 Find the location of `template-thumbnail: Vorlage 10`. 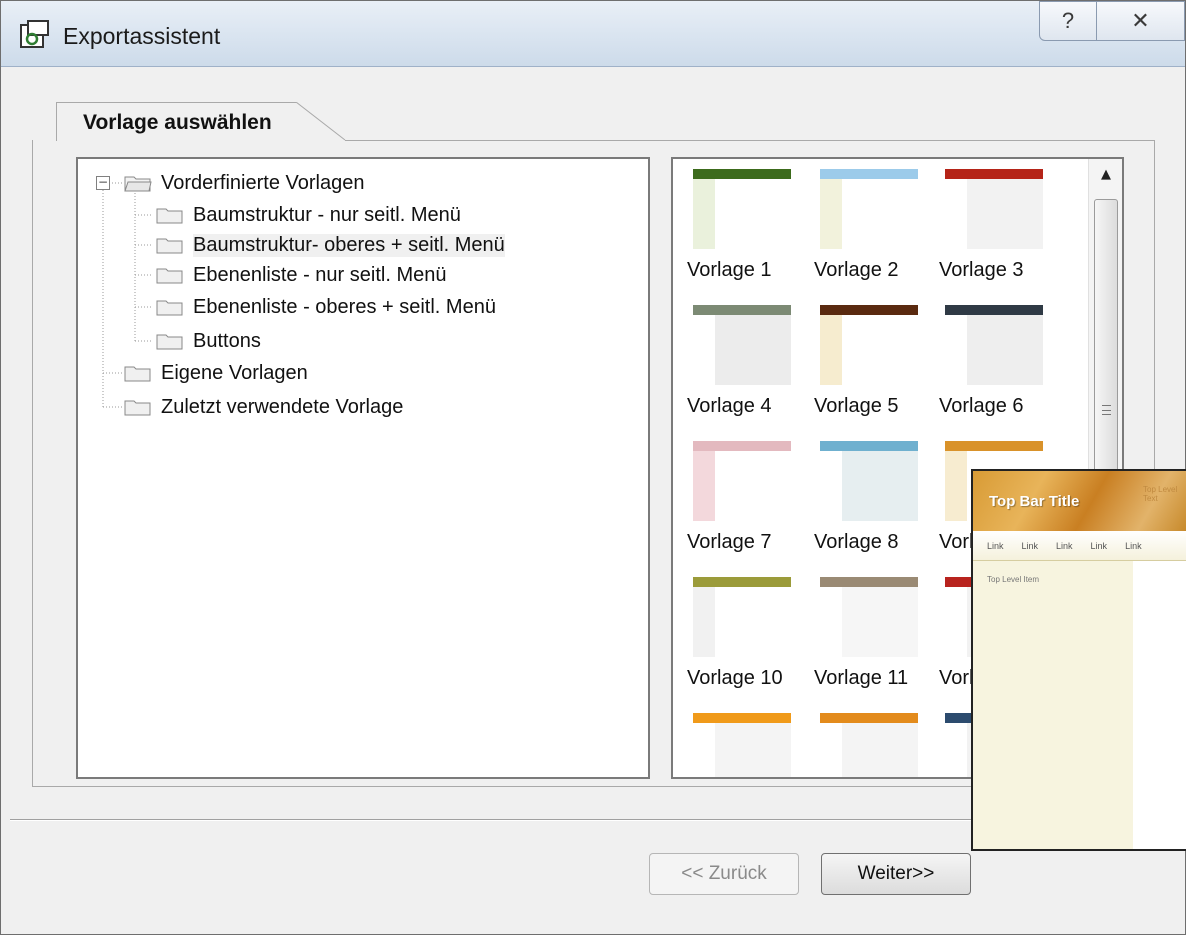

template-thumbnail: Vorlage 10 is located at coordinates (742, 644).